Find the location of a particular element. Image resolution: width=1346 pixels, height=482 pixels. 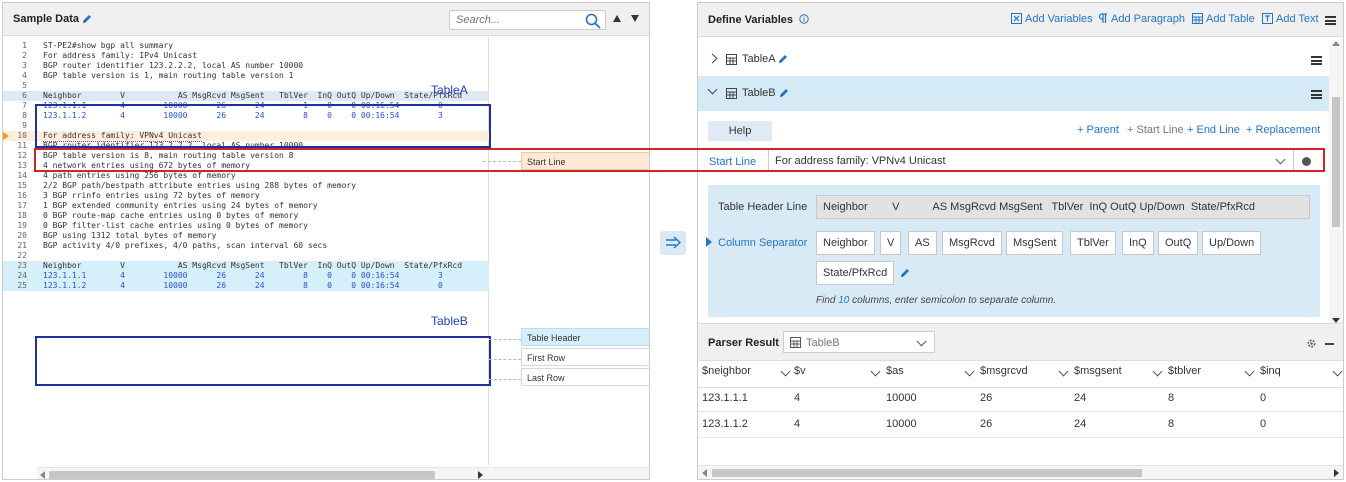

add-replacement-link: + Replacement is located at coordinates (1283, 130).